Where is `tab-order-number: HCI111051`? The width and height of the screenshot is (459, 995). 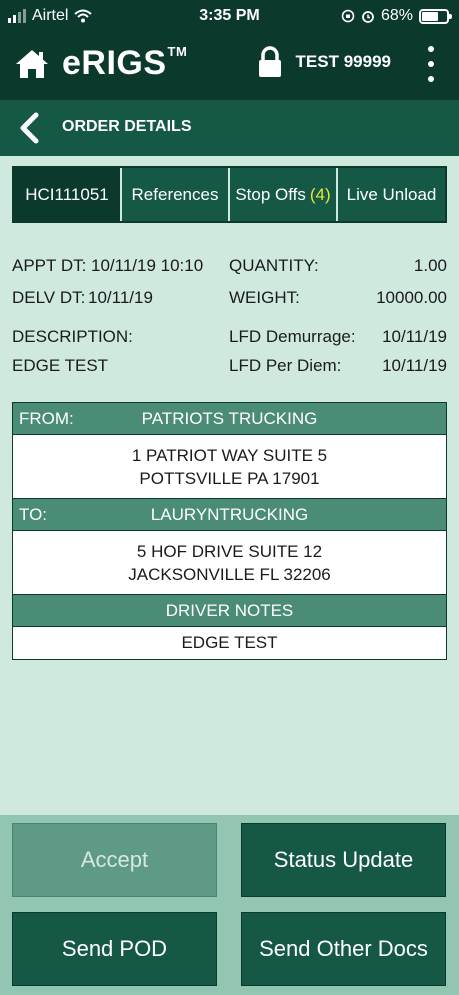 tab-order-number: HCI111051 is located at coordinates (68, 194).